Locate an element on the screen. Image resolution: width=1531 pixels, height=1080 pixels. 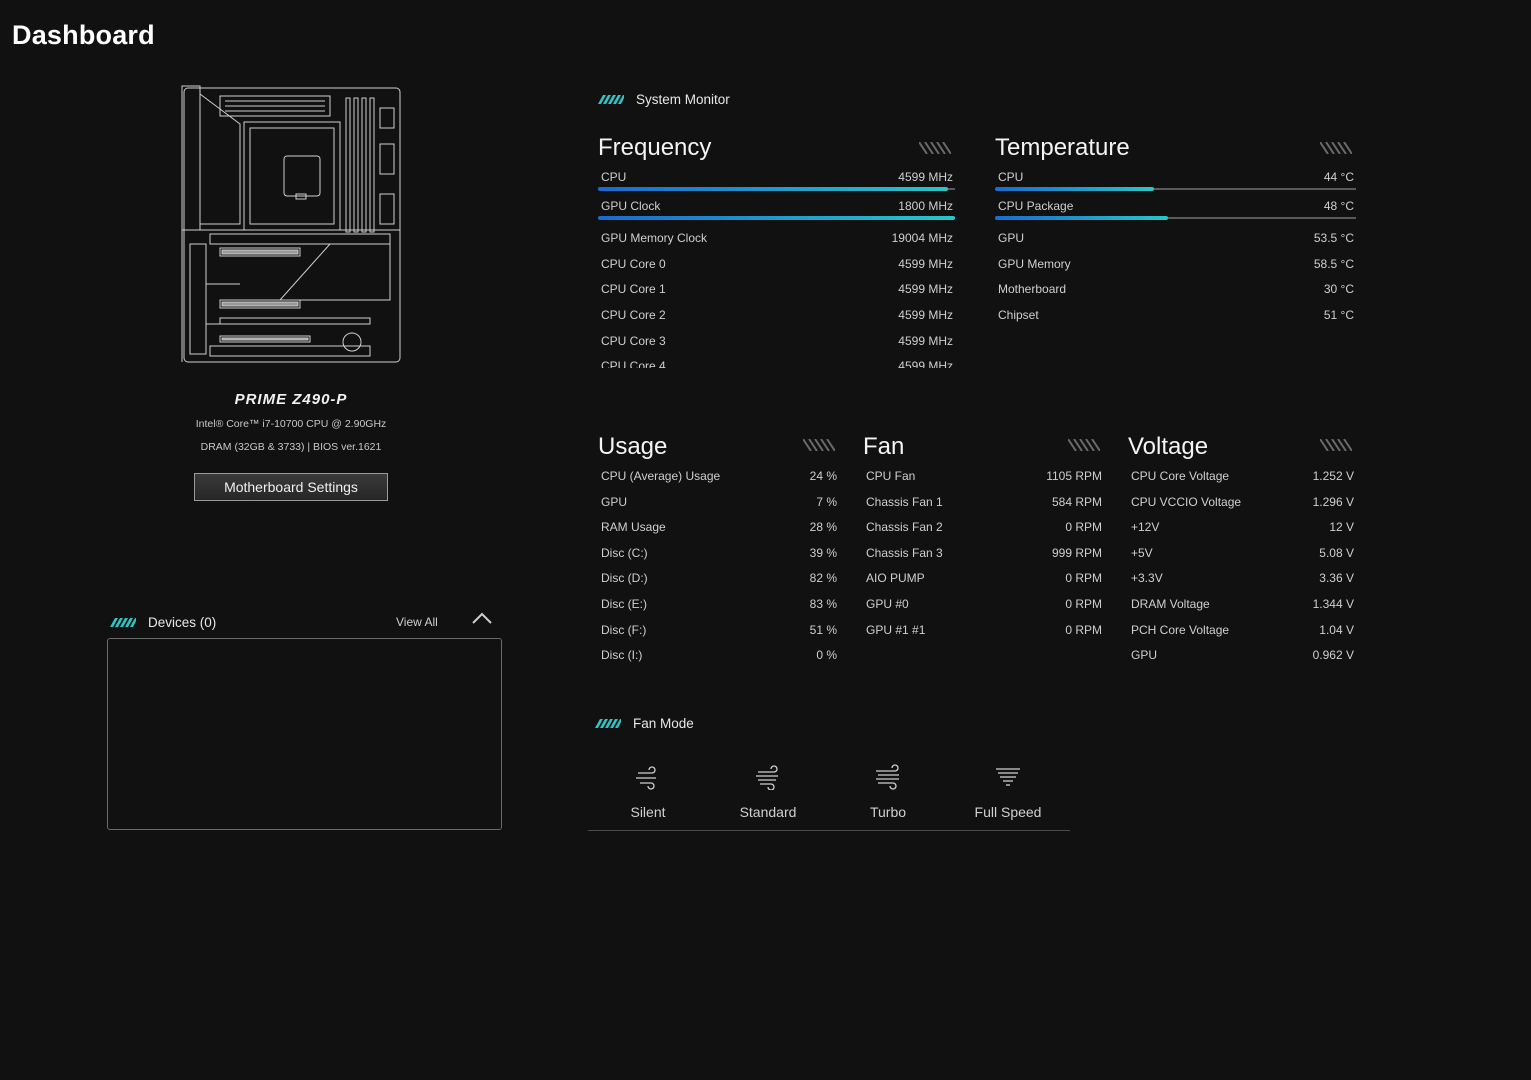
frequency-row-gpu-clock: GPU Clock 1800 MHz is located at coordinates (776, 209).